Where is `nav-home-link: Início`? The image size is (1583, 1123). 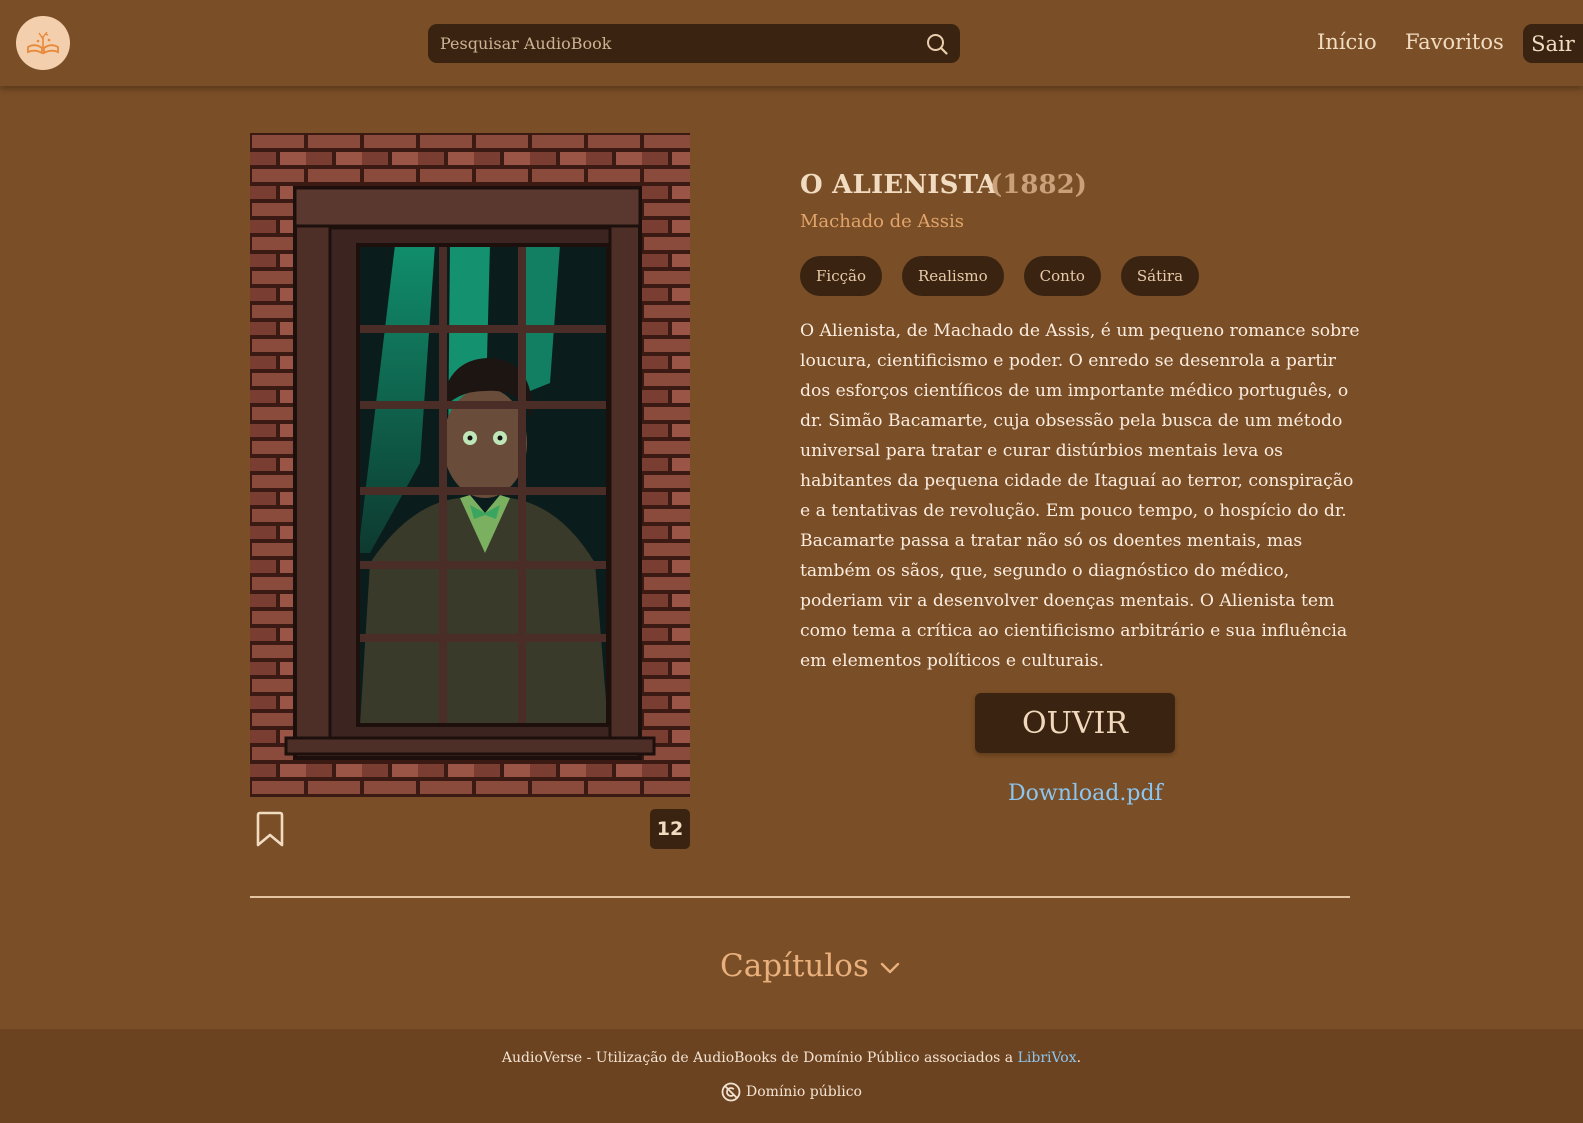 nav-home-link: Início is located at coordinates (1347, 42).